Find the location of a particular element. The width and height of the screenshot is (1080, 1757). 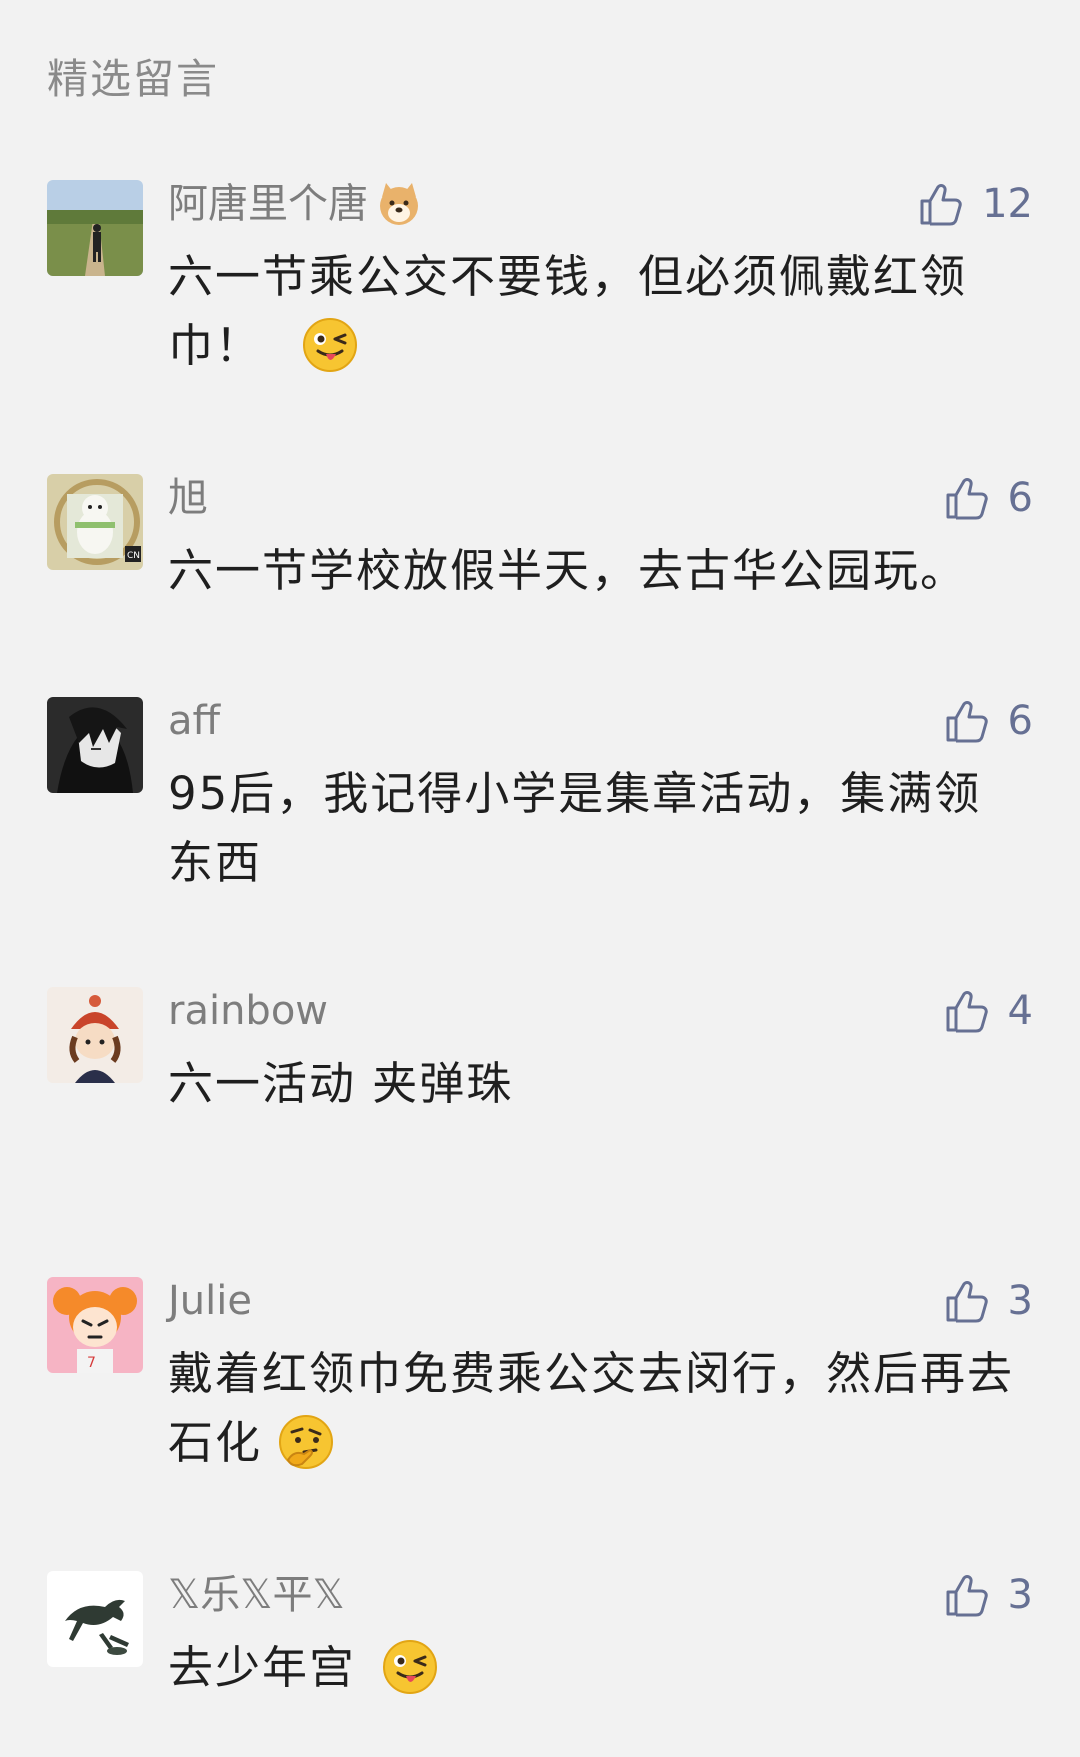

like-count: 12 is located at coordinates (1007, 204).